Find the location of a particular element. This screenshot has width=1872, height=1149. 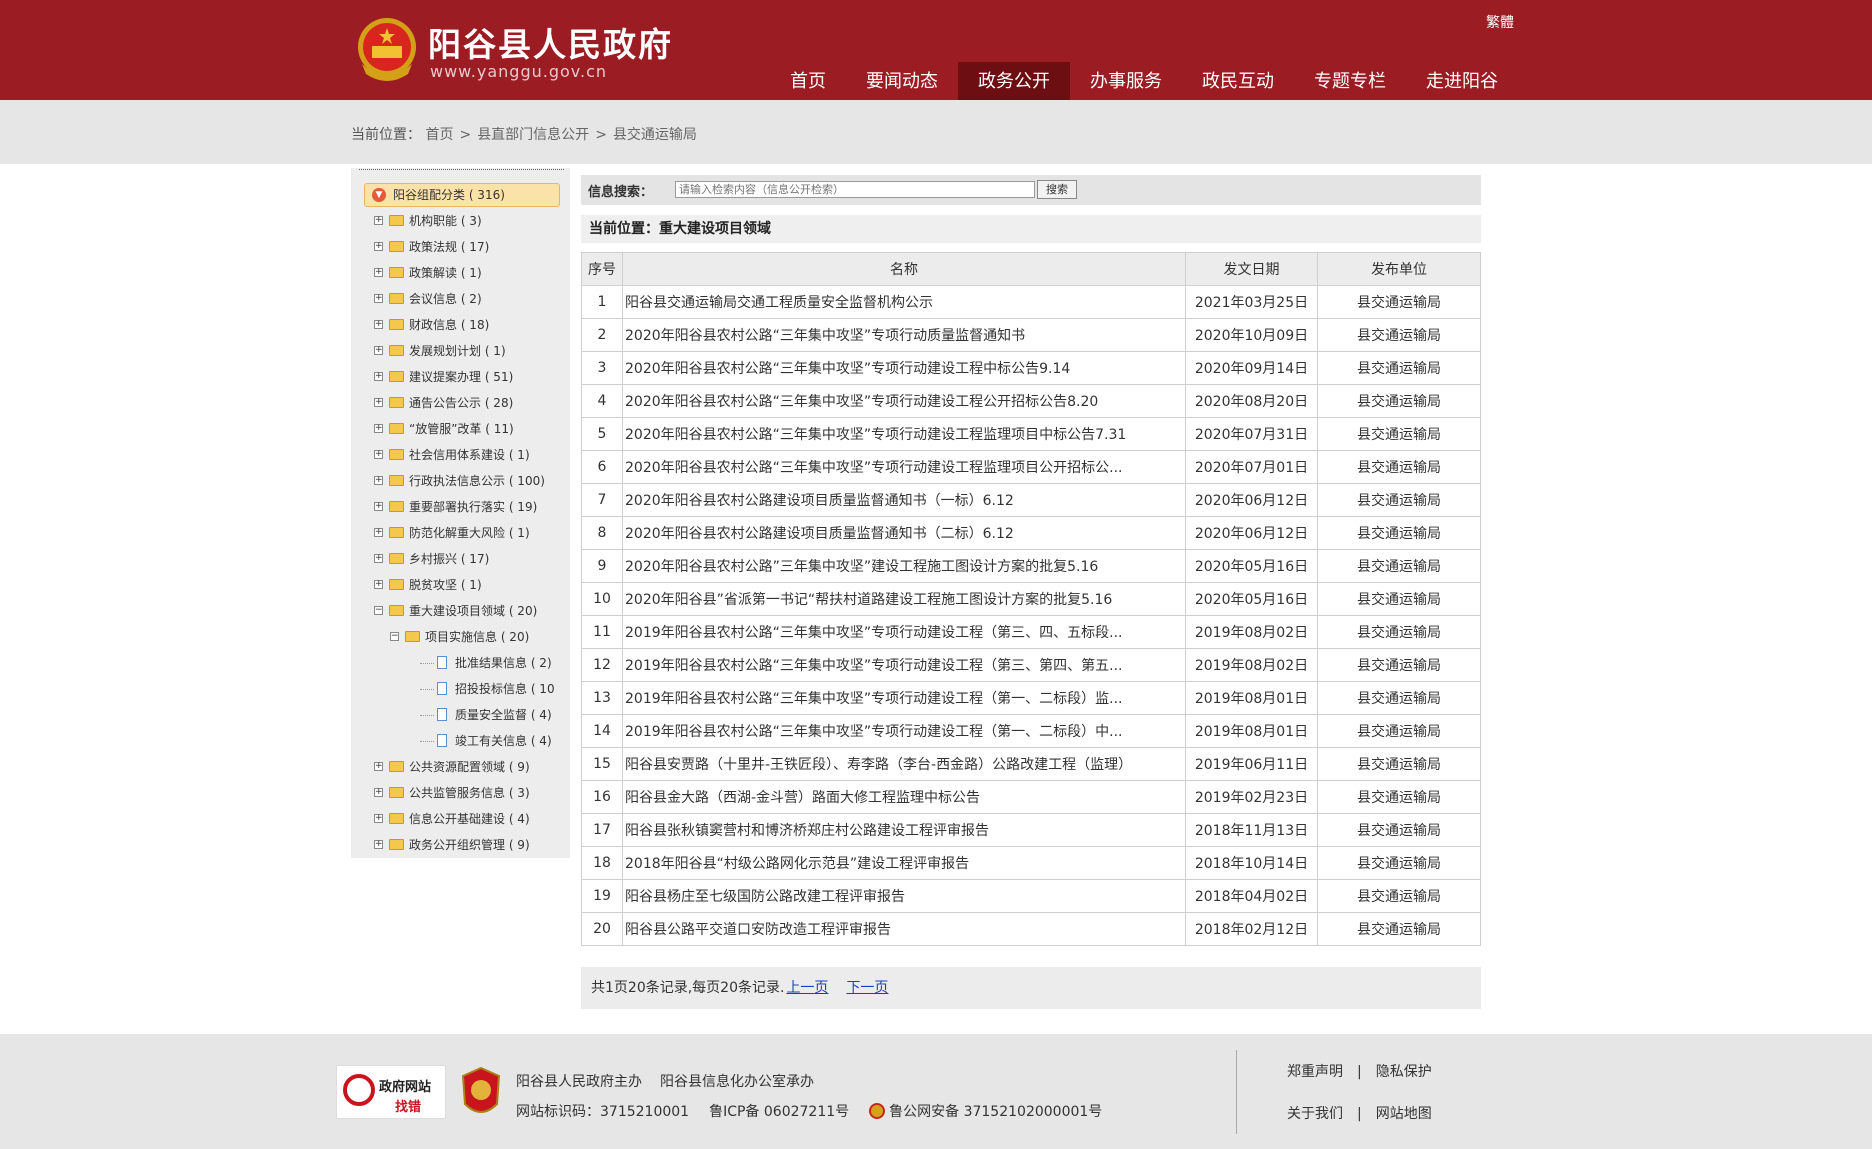

row-title-link: 2020年阳谷县农村公路建设项目质量监督通知书（一标）6.12 is located at coordinates (904, 500).